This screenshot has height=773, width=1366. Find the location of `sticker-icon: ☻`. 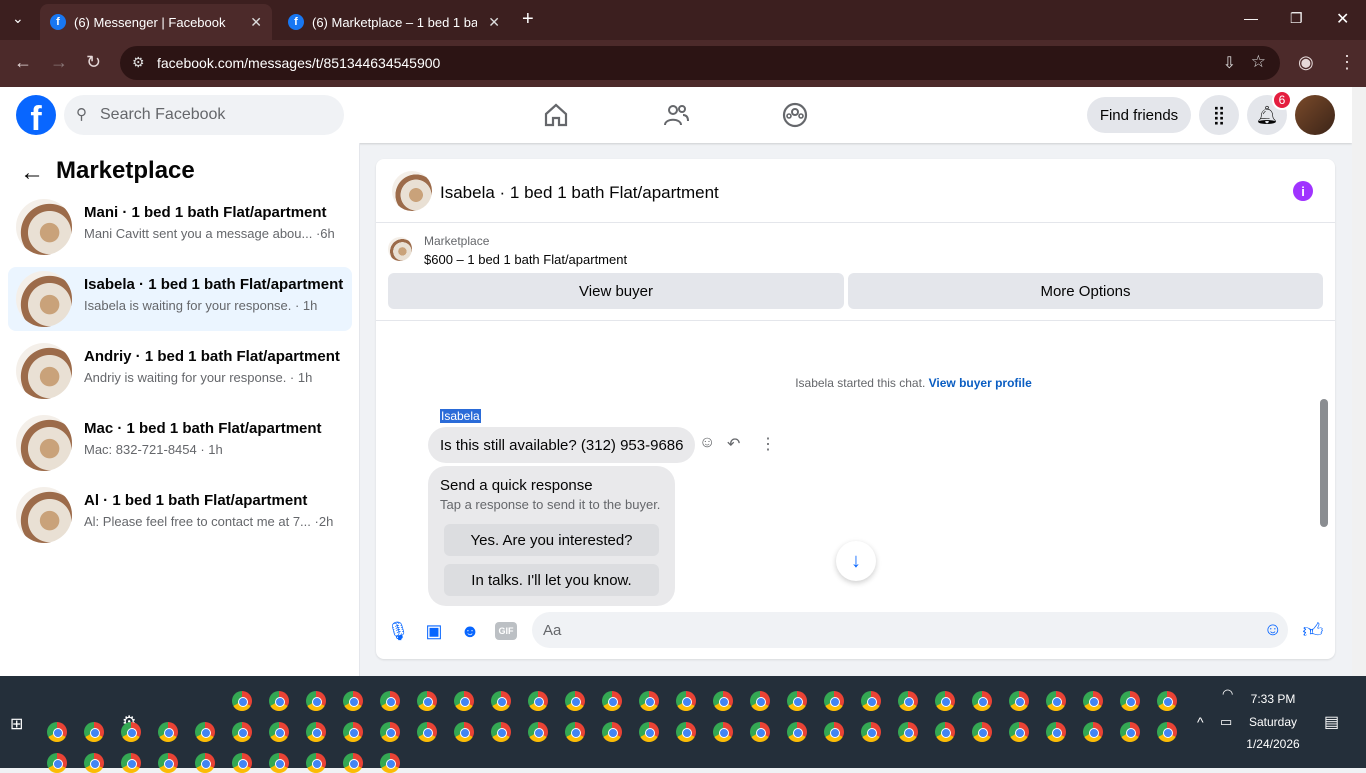

sticker-icon: ☻ is located at coordinates (470, 631).